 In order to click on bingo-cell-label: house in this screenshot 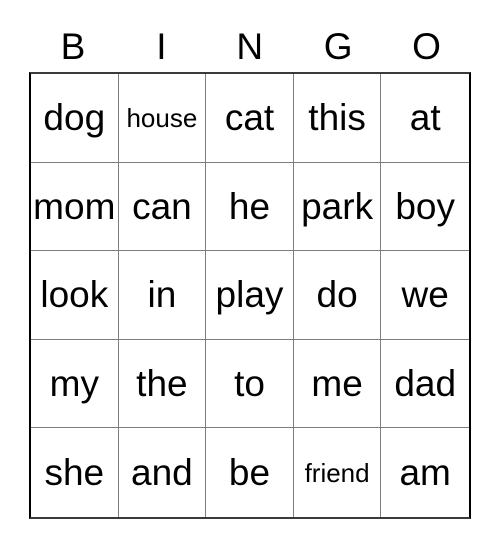, I will do `click(162, 117)`.